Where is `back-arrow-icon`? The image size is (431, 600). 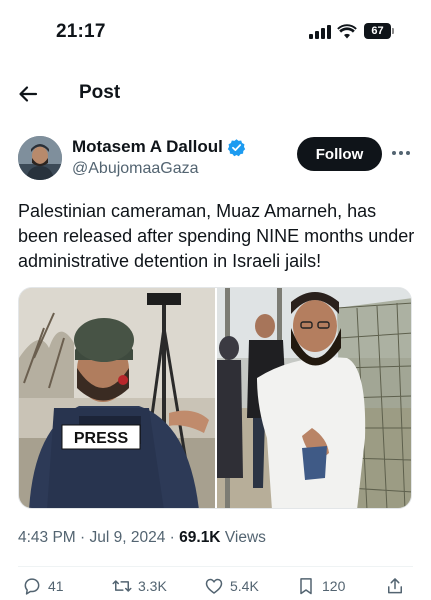 back-arrow-icon is located at coordinates (28, 94).